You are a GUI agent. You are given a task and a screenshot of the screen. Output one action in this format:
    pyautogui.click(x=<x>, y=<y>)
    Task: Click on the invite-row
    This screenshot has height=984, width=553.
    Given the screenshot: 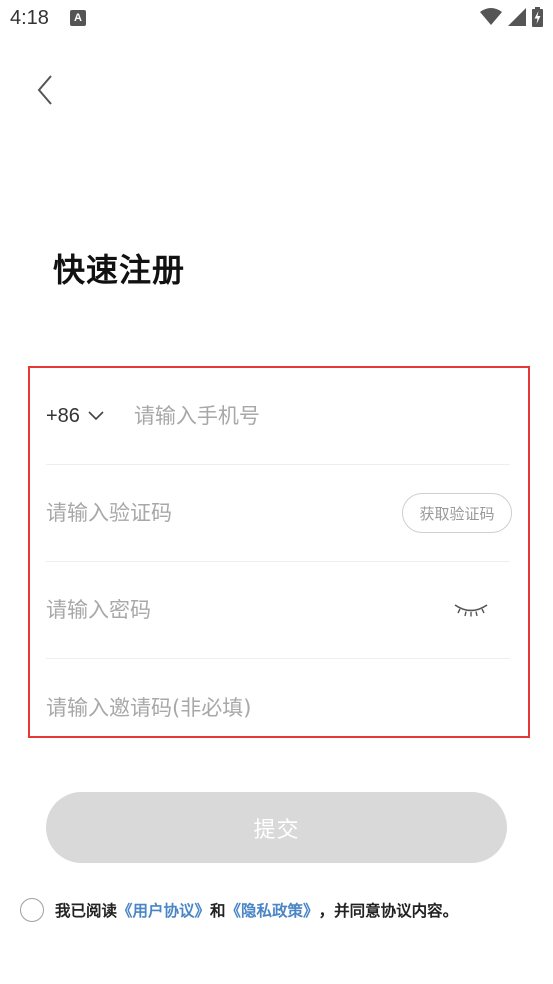 What is the action you would take?
    pyautogui.click(x=278, y=707)
    